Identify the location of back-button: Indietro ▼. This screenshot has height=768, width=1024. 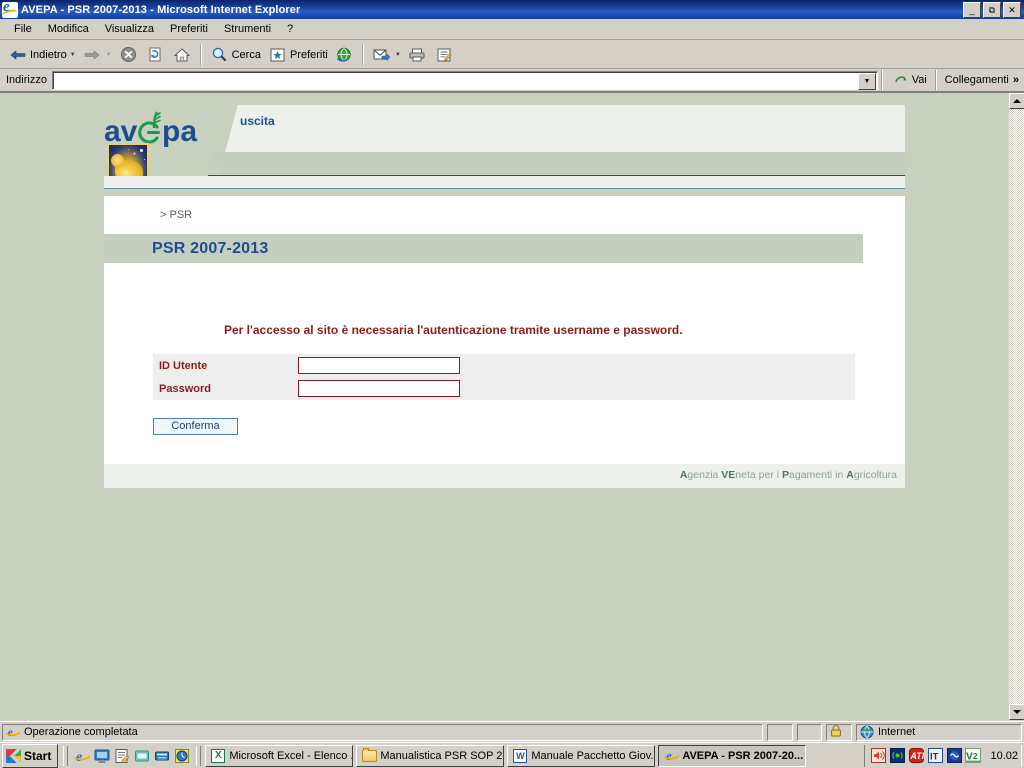
(41, 55).